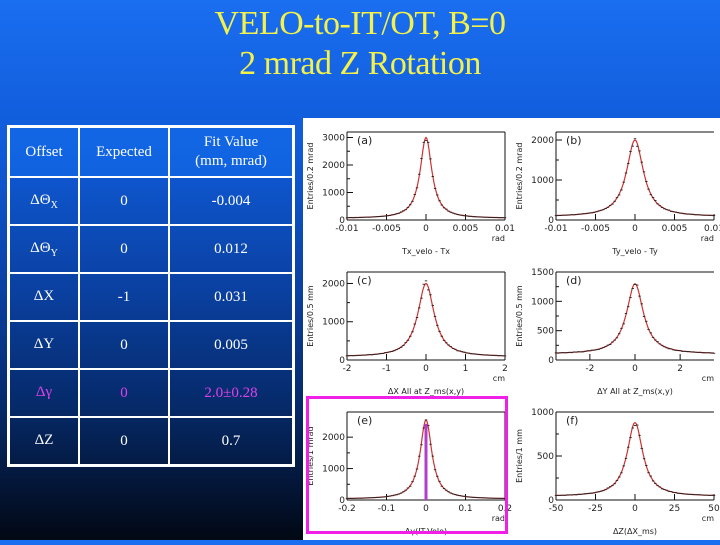 Image resolution: width=720 pixels, height=545 pixels. What do you see at coordinates (572, 420) in the screenshot?
I see `panel-label: (f)` at bounding box center [572, 420].